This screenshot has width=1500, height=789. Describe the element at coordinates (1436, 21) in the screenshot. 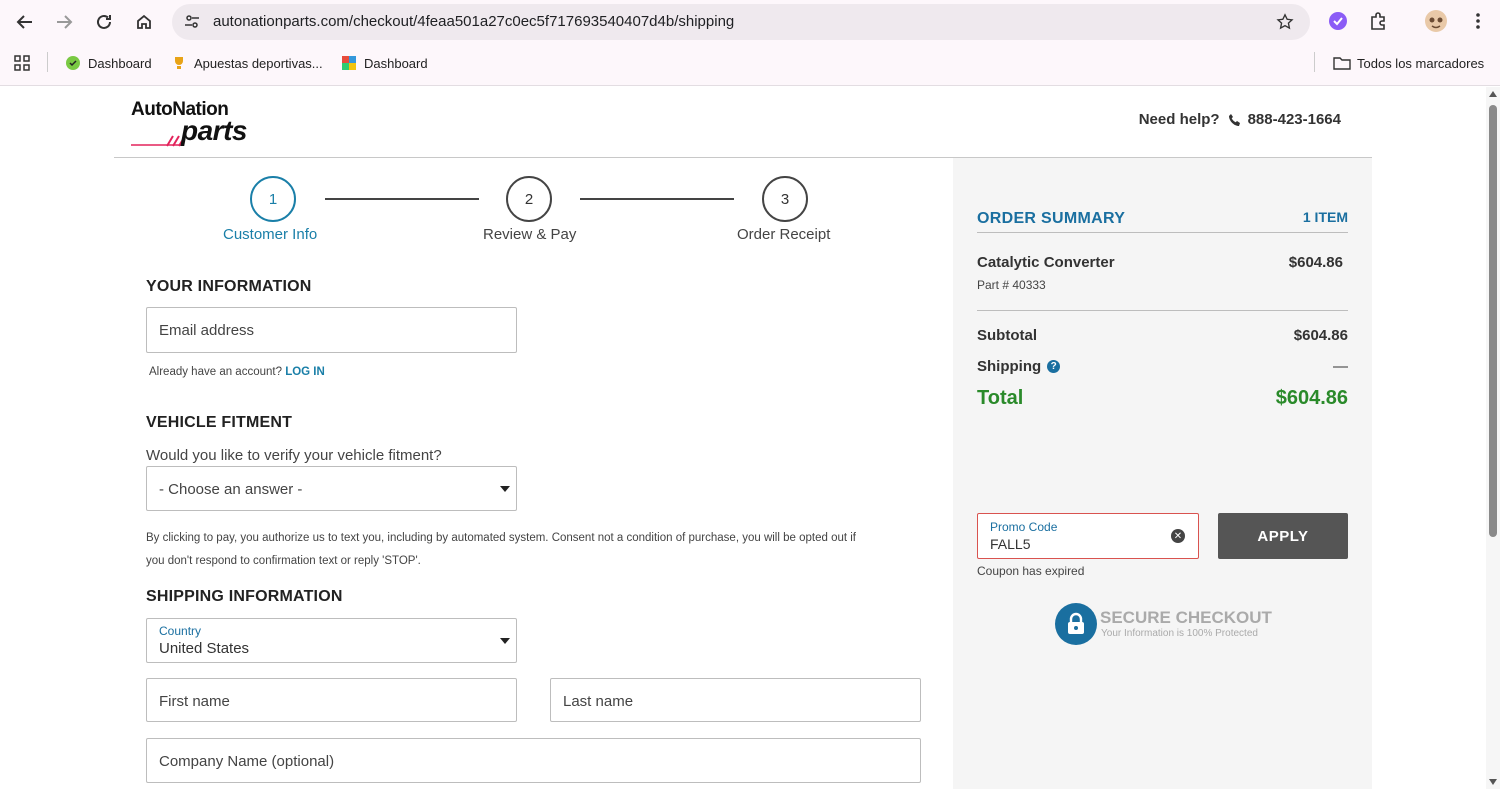

I see `profile-avatar` at that location.